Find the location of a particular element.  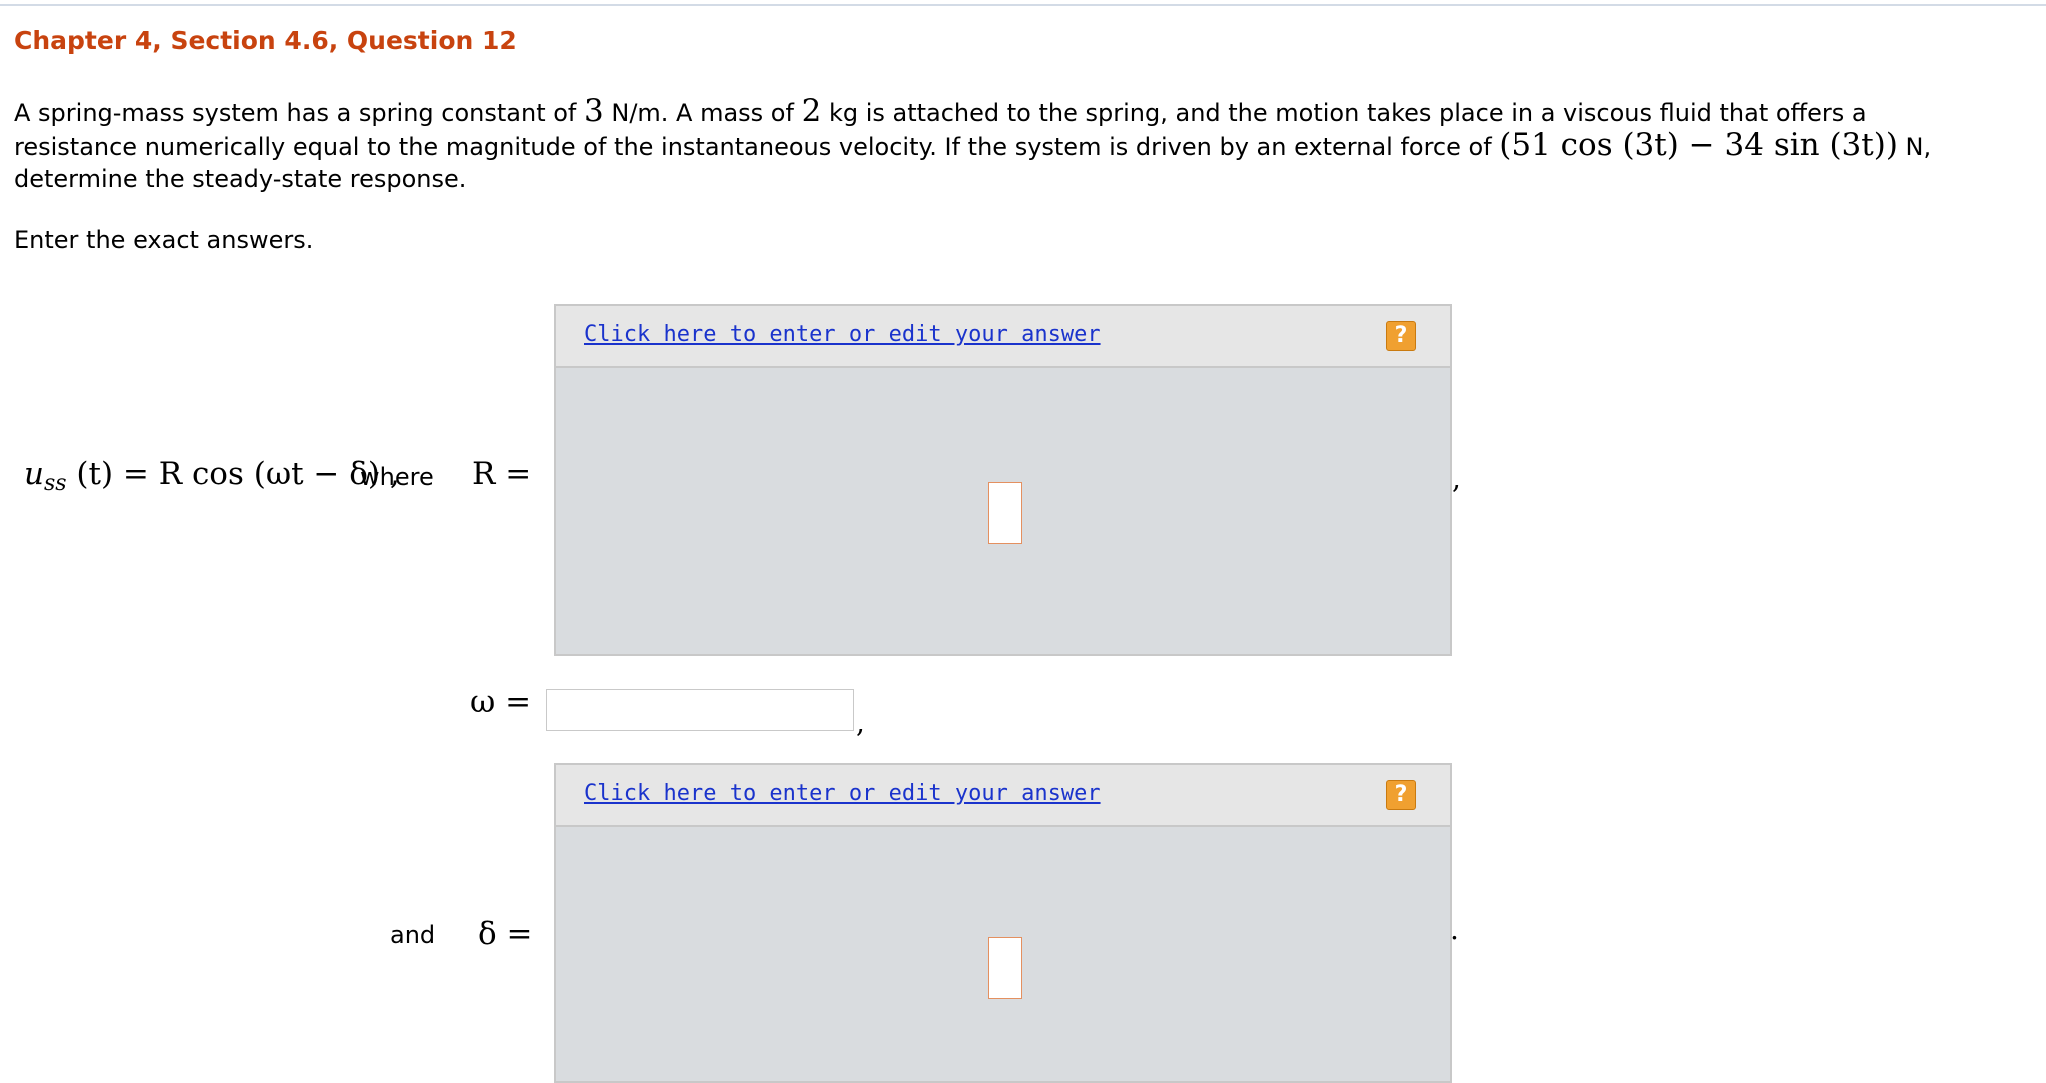

question-title: Chapter 4, Section 4.6, Question 12 is located at coordinates (265, 40).